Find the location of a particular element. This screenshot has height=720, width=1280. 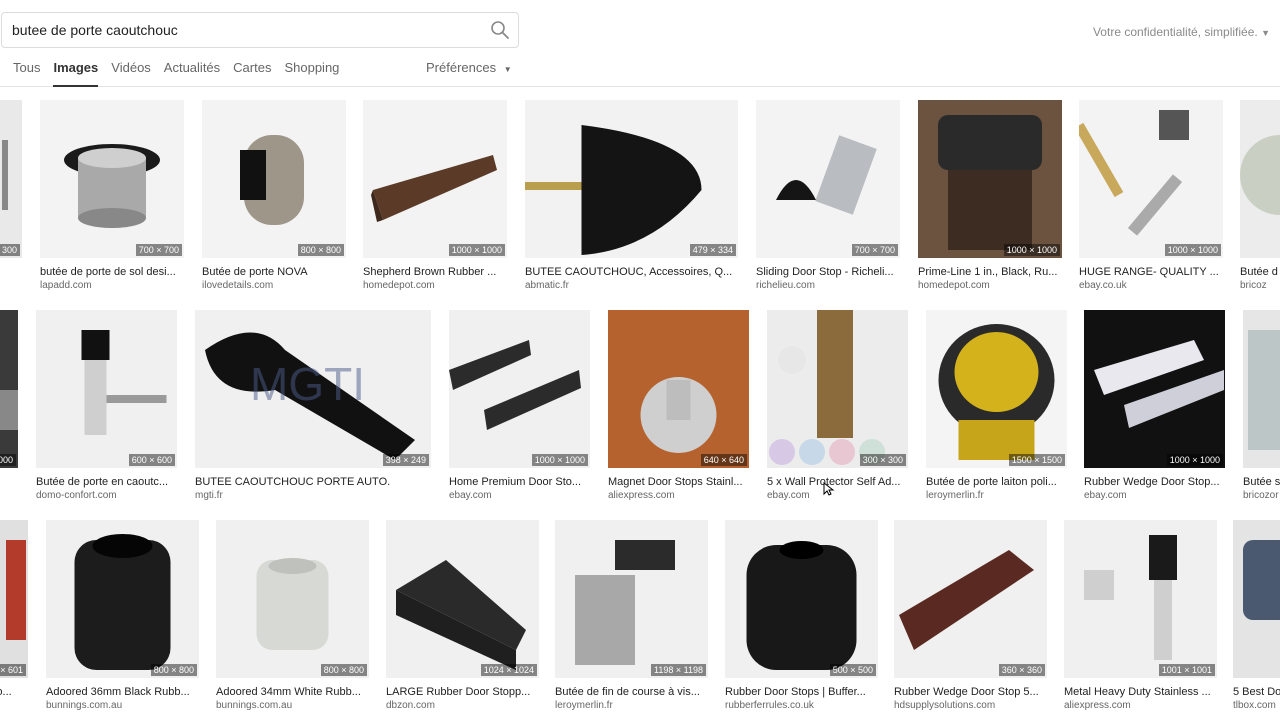

tab-videos: Vidéos is located at coordinates (131, 73).